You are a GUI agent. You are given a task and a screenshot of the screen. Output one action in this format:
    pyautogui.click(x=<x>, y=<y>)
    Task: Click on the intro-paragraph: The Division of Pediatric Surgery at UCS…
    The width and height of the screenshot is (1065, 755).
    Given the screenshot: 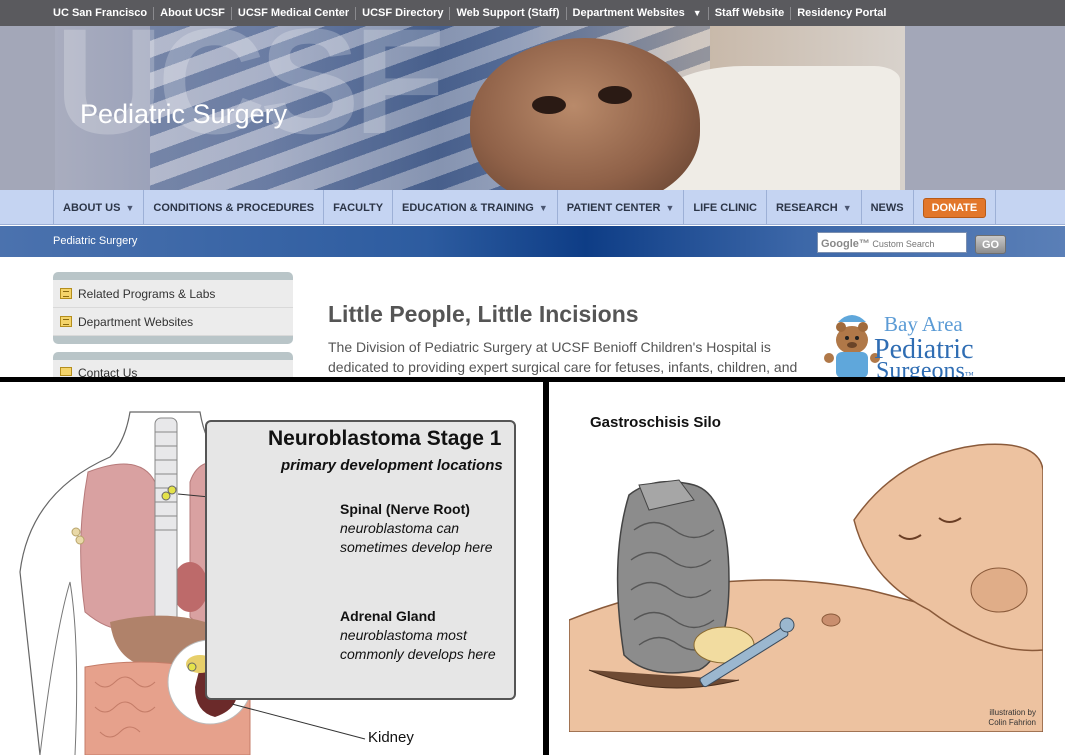 What is the action you would take?
    pyautogui.click(x=563, y=357)
    